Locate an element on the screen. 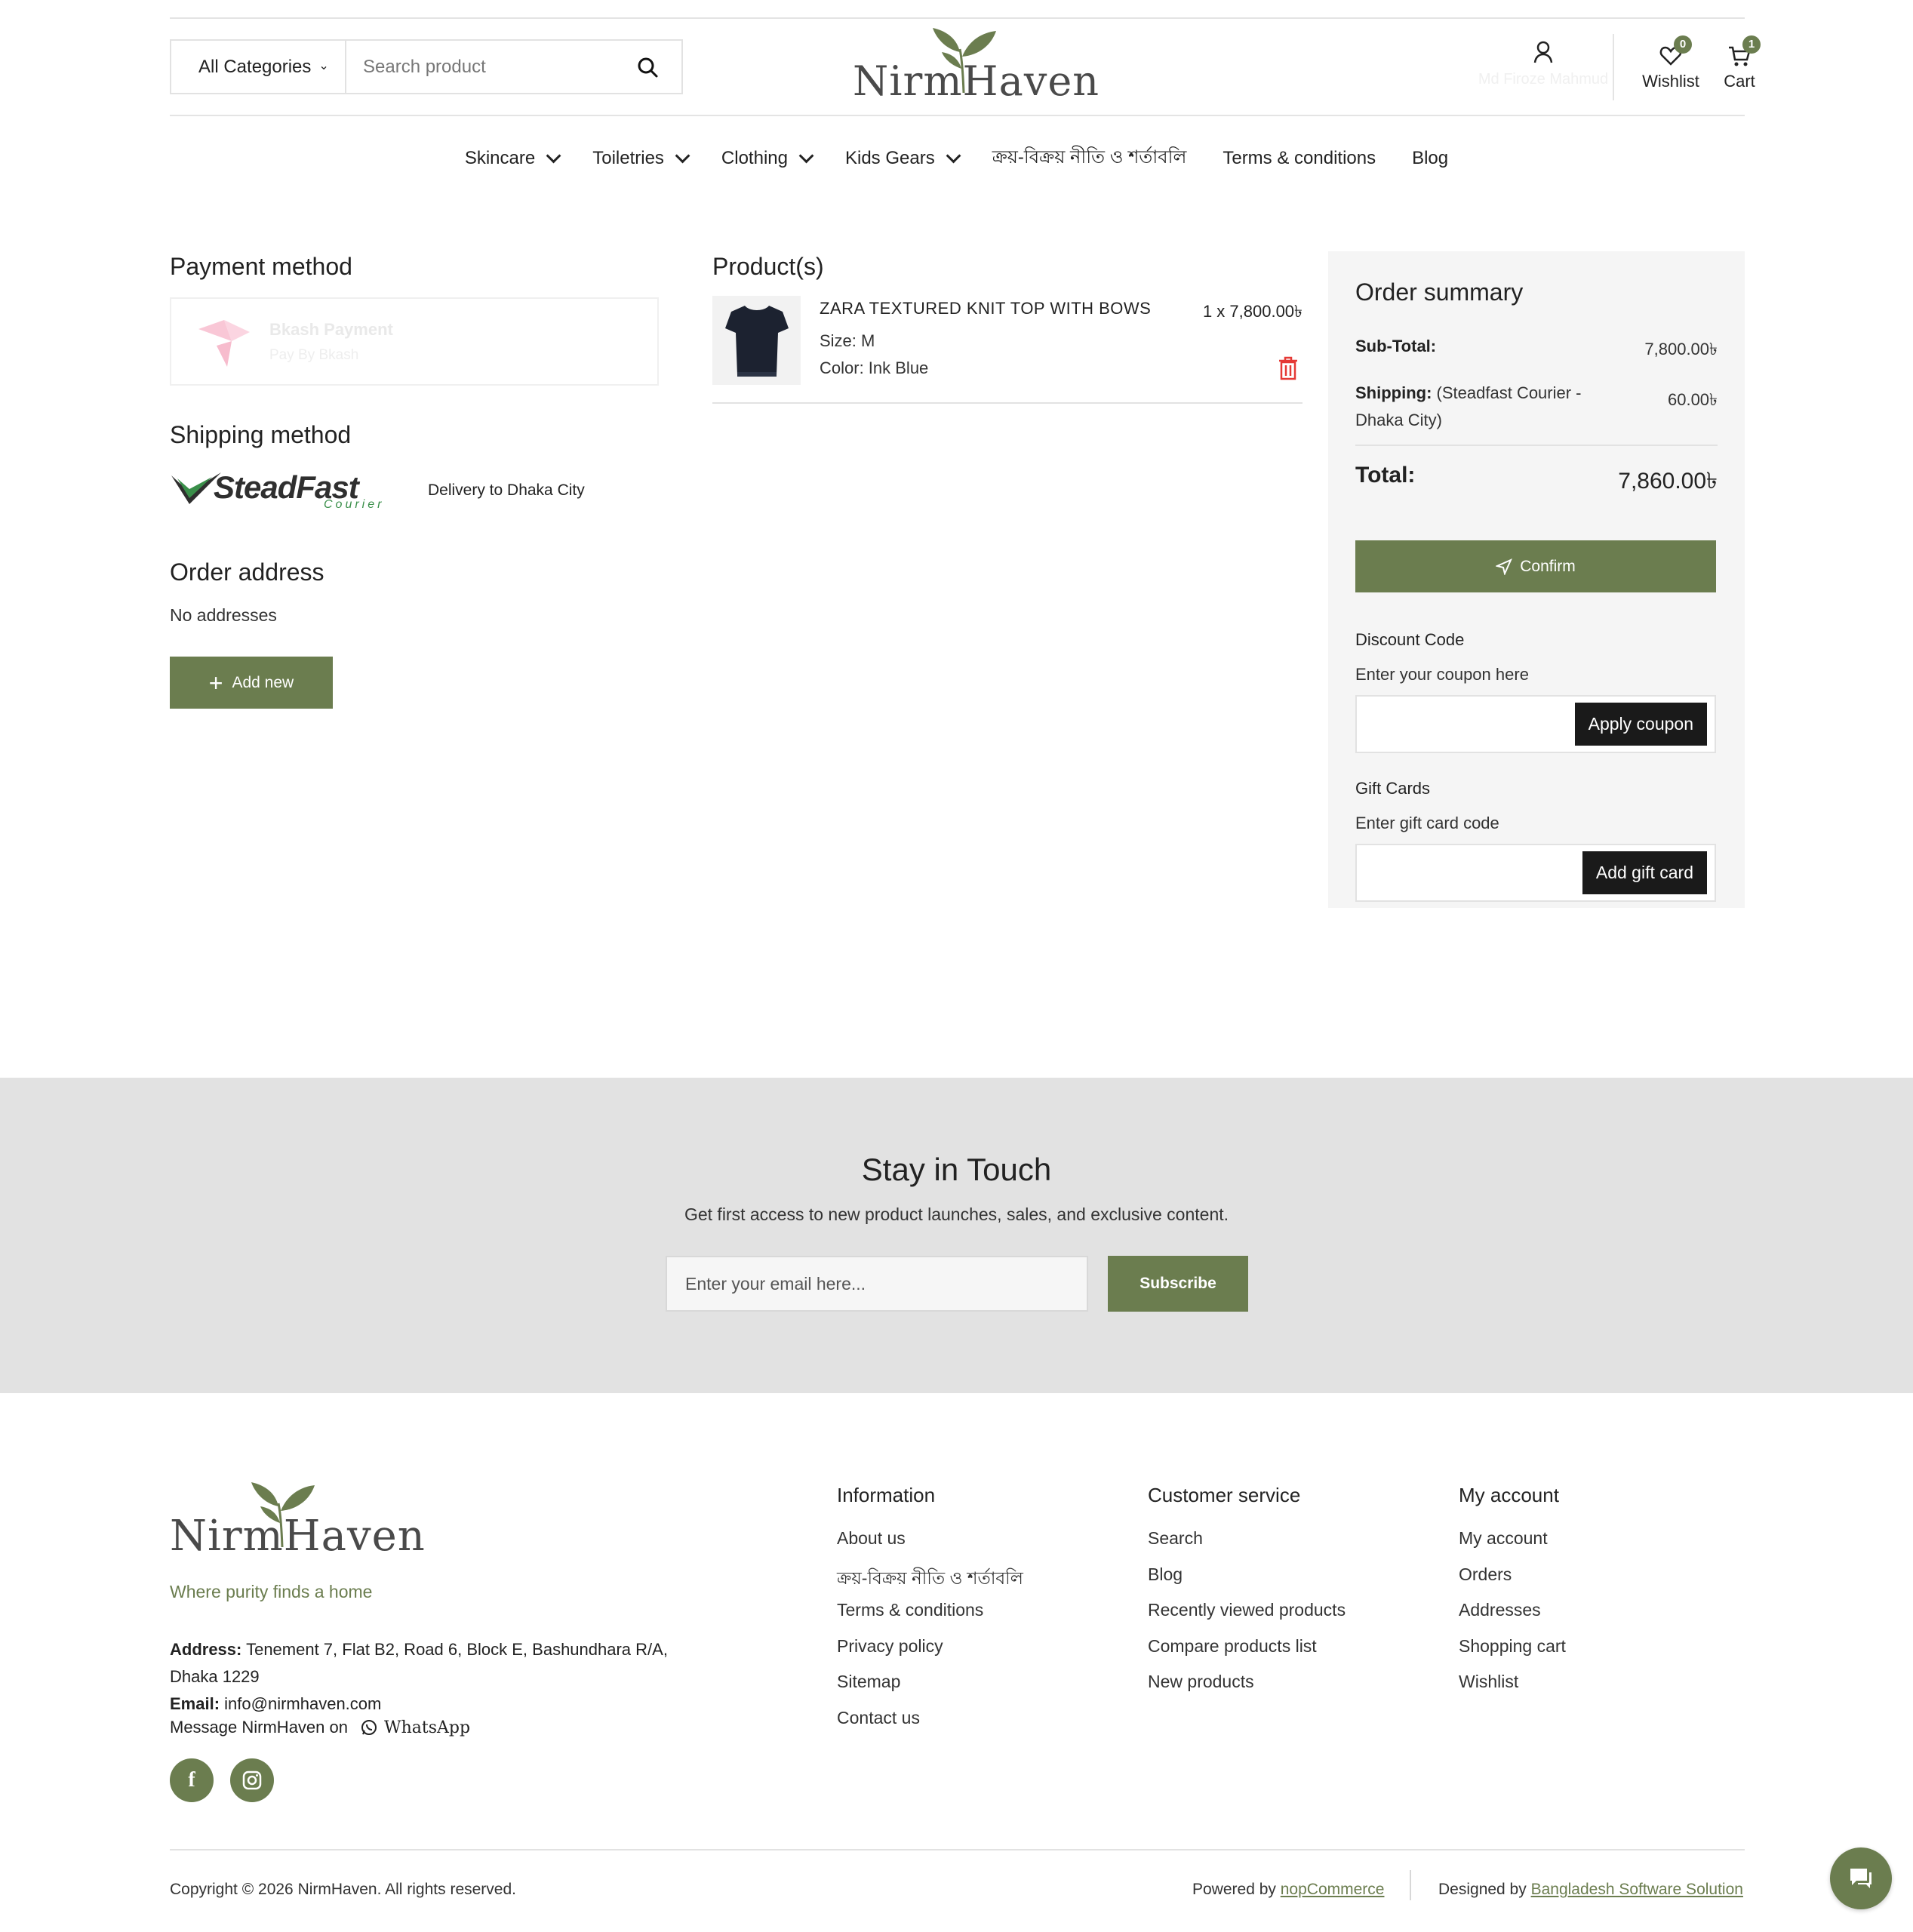  instagram-icon is located at coordinates (252, 1780).